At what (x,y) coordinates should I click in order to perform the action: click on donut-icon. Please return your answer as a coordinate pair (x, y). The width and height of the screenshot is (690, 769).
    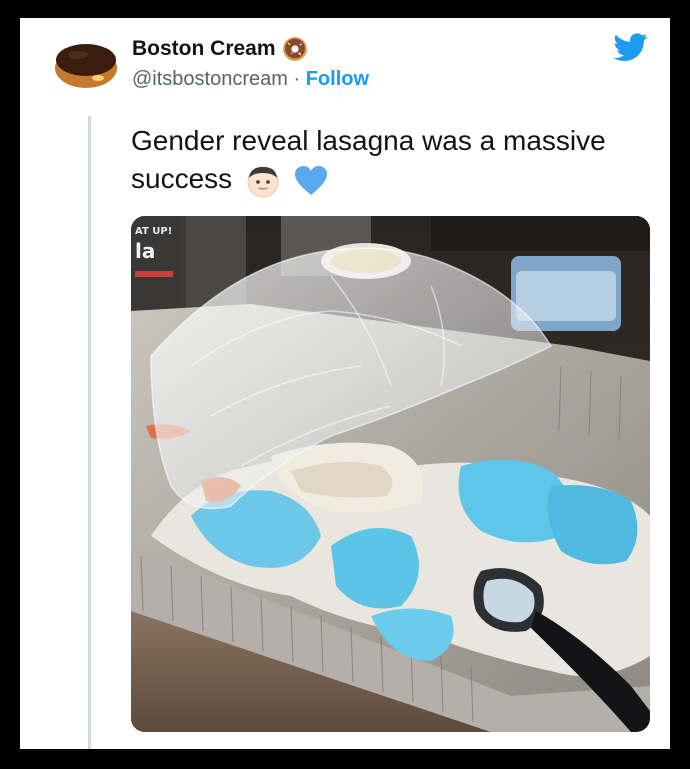
    Looking at the image, I should click on (294, 49).